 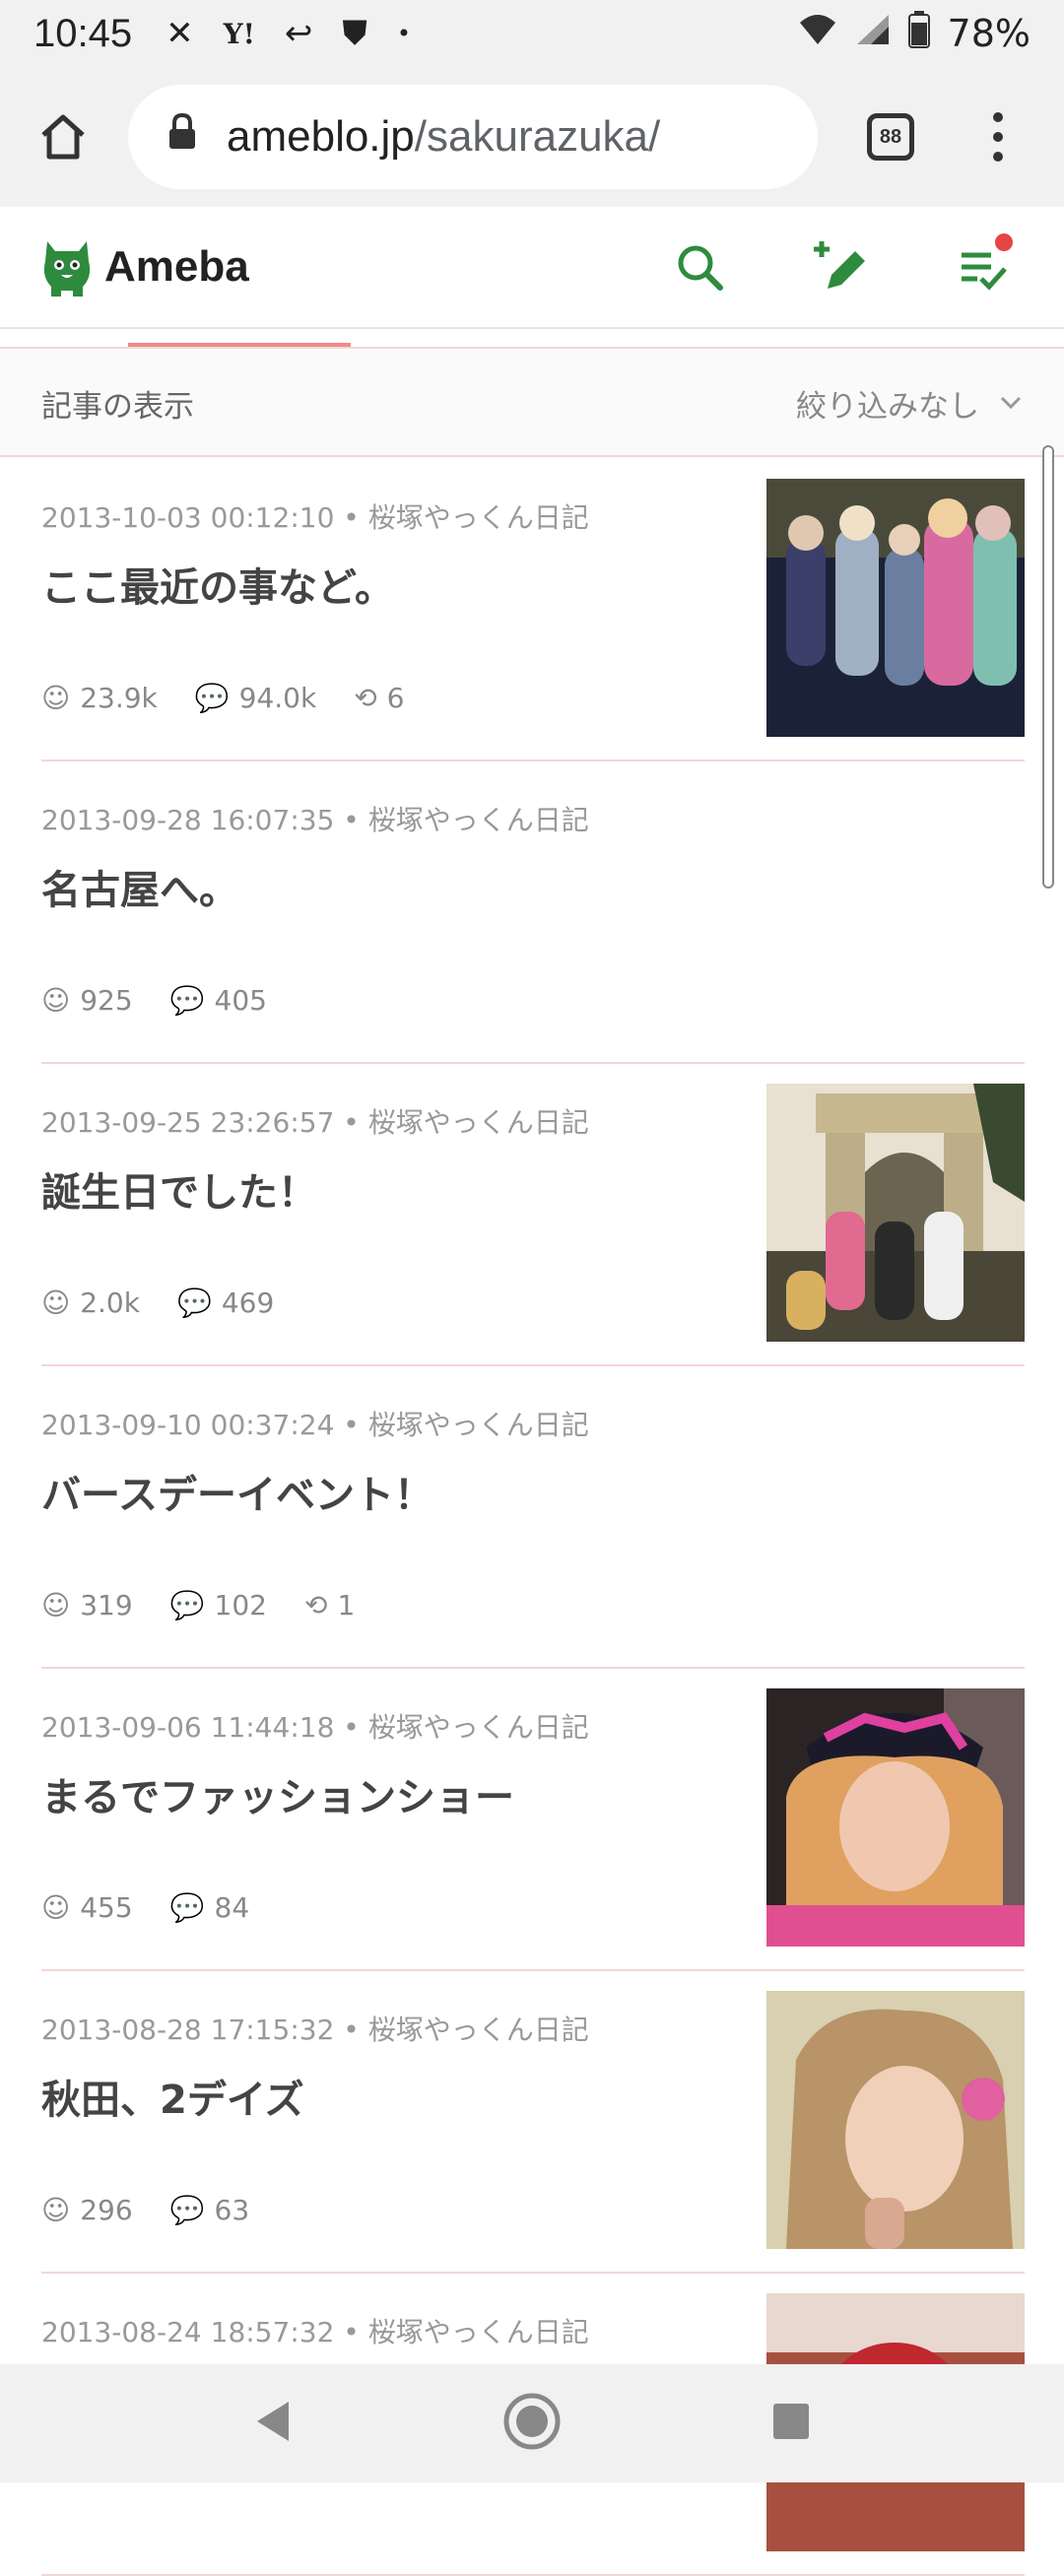 What do you see at coordinates (532, 268) in the screenshot?
I see `ameba-header: Ameba` at bounding box center [532, 268].